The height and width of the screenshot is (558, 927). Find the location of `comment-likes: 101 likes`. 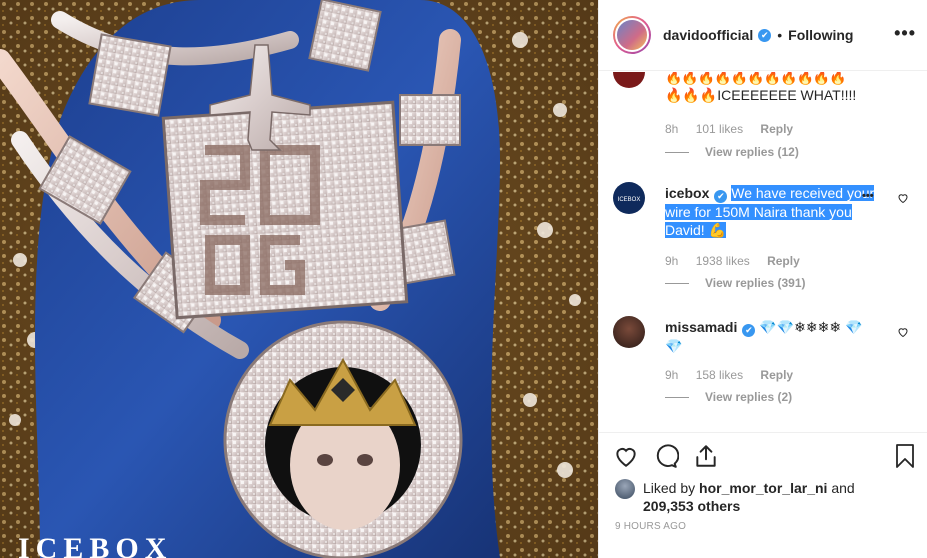

comment-likes: 101 likes is located at coordinates (719, 129).